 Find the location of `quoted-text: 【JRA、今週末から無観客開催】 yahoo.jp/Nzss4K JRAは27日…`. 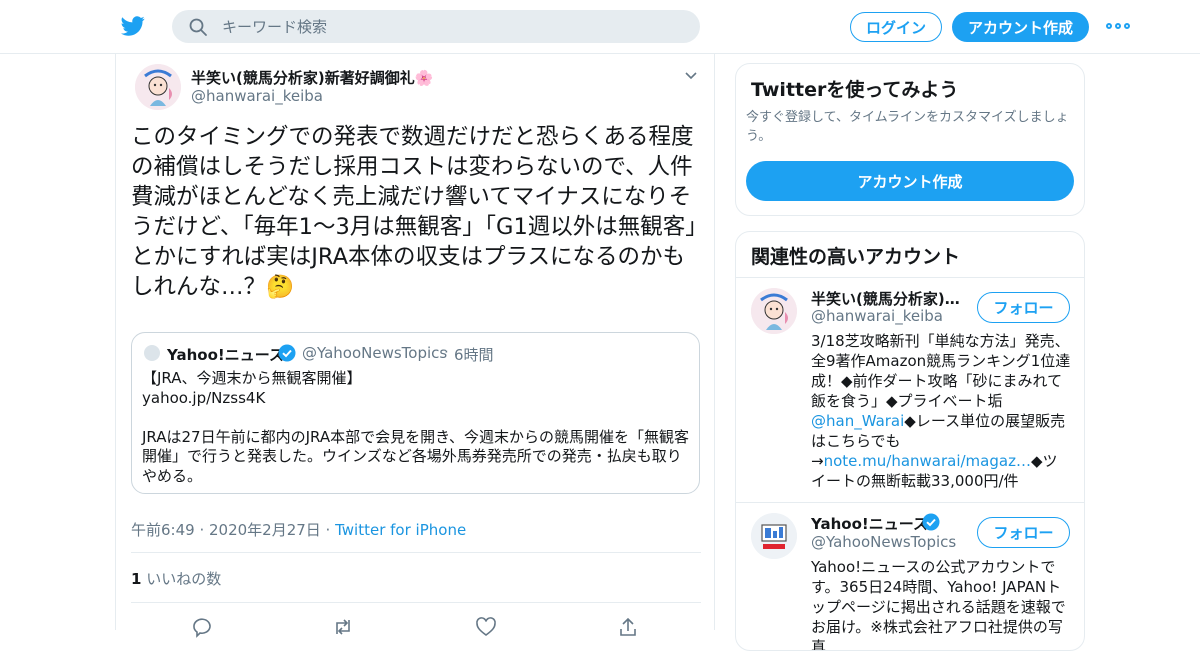

quoted-text: 【JRA、今週末から無観客開催】 yahoo.jp/Nzss4K JRAは27日… is located at coordinates (416, 427).